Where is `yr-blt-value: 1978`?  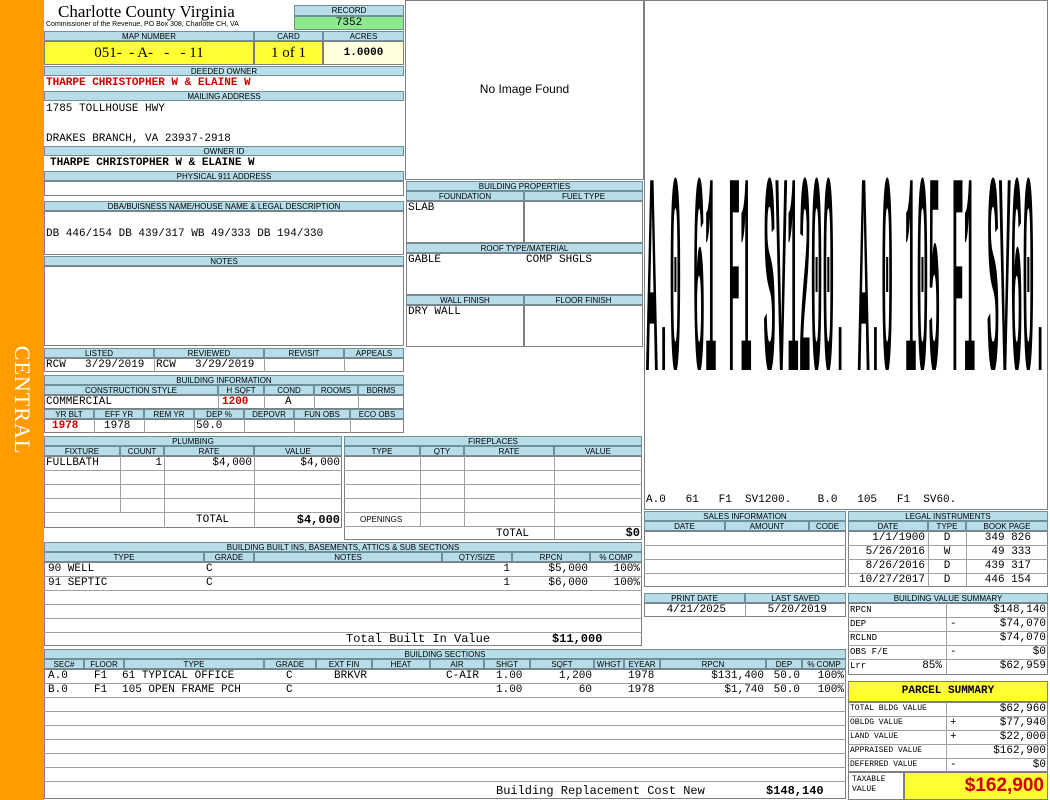
yr-blt-value: 1978 is located at coordinates (65, 426).